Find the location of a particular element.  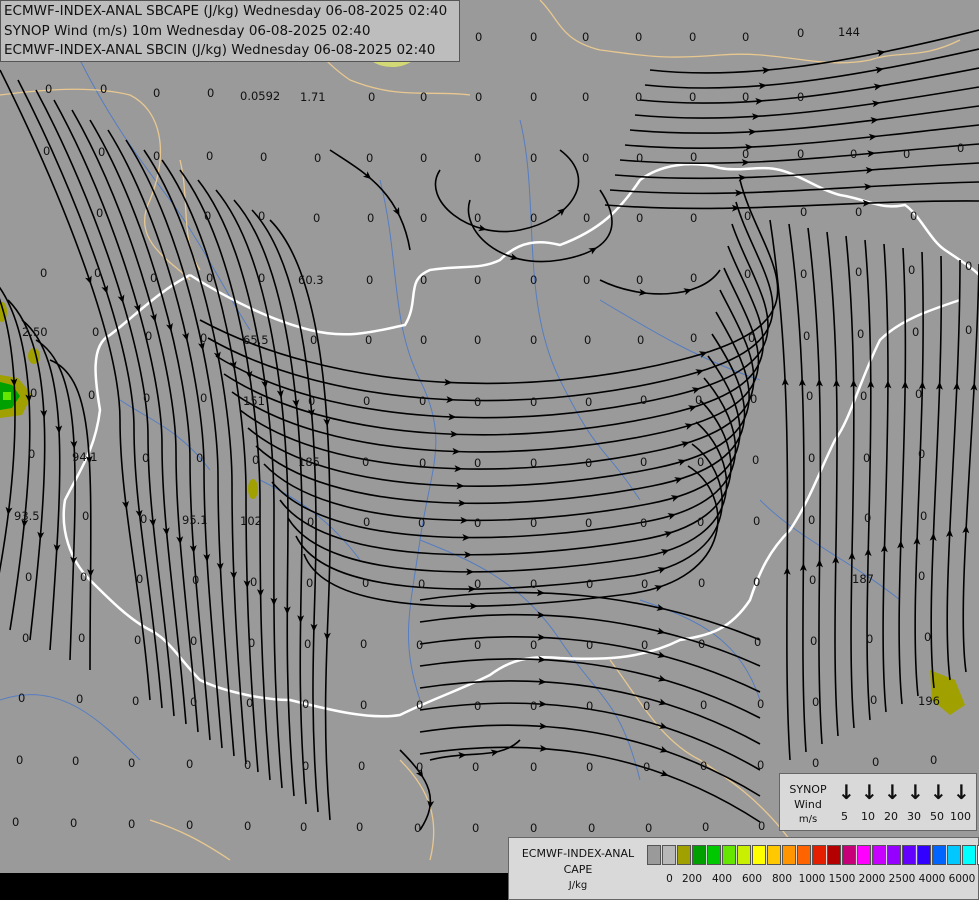

value-label: 185 is located at coordinates (309, 462).